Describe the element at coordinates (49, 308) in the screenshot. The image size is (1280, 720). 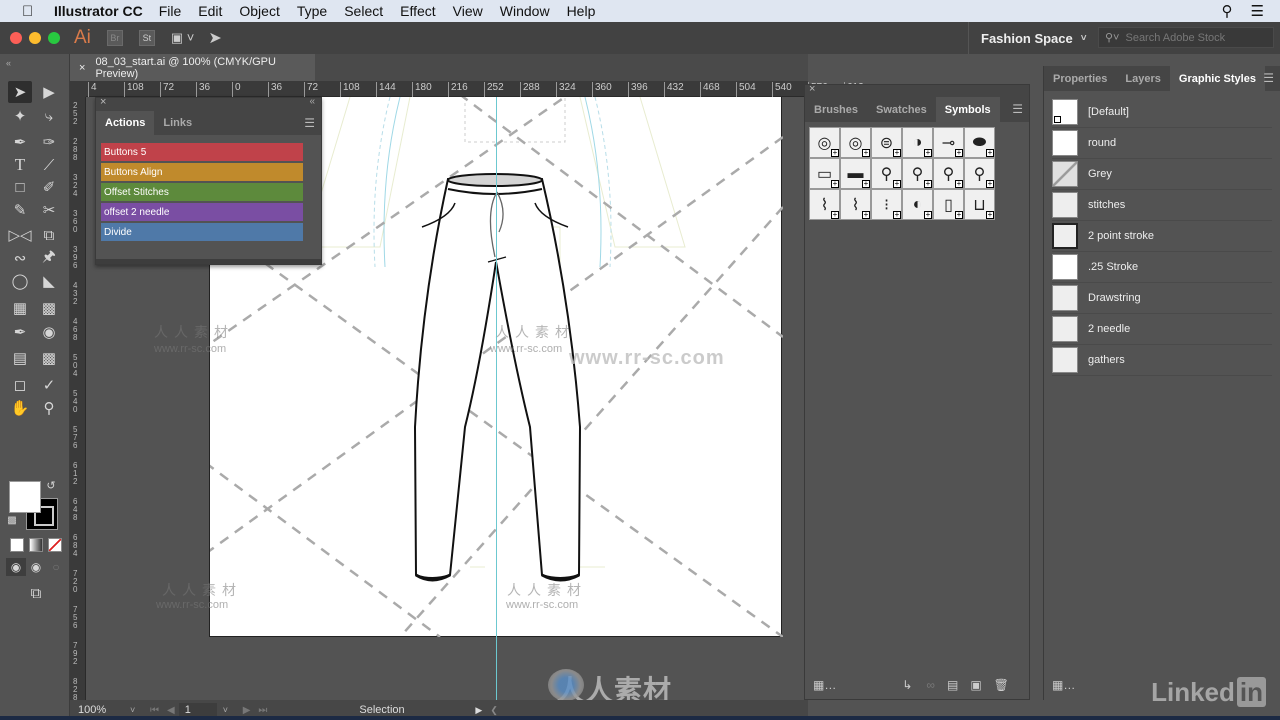
I see `gradient-tool-icon: ▩` at that location.